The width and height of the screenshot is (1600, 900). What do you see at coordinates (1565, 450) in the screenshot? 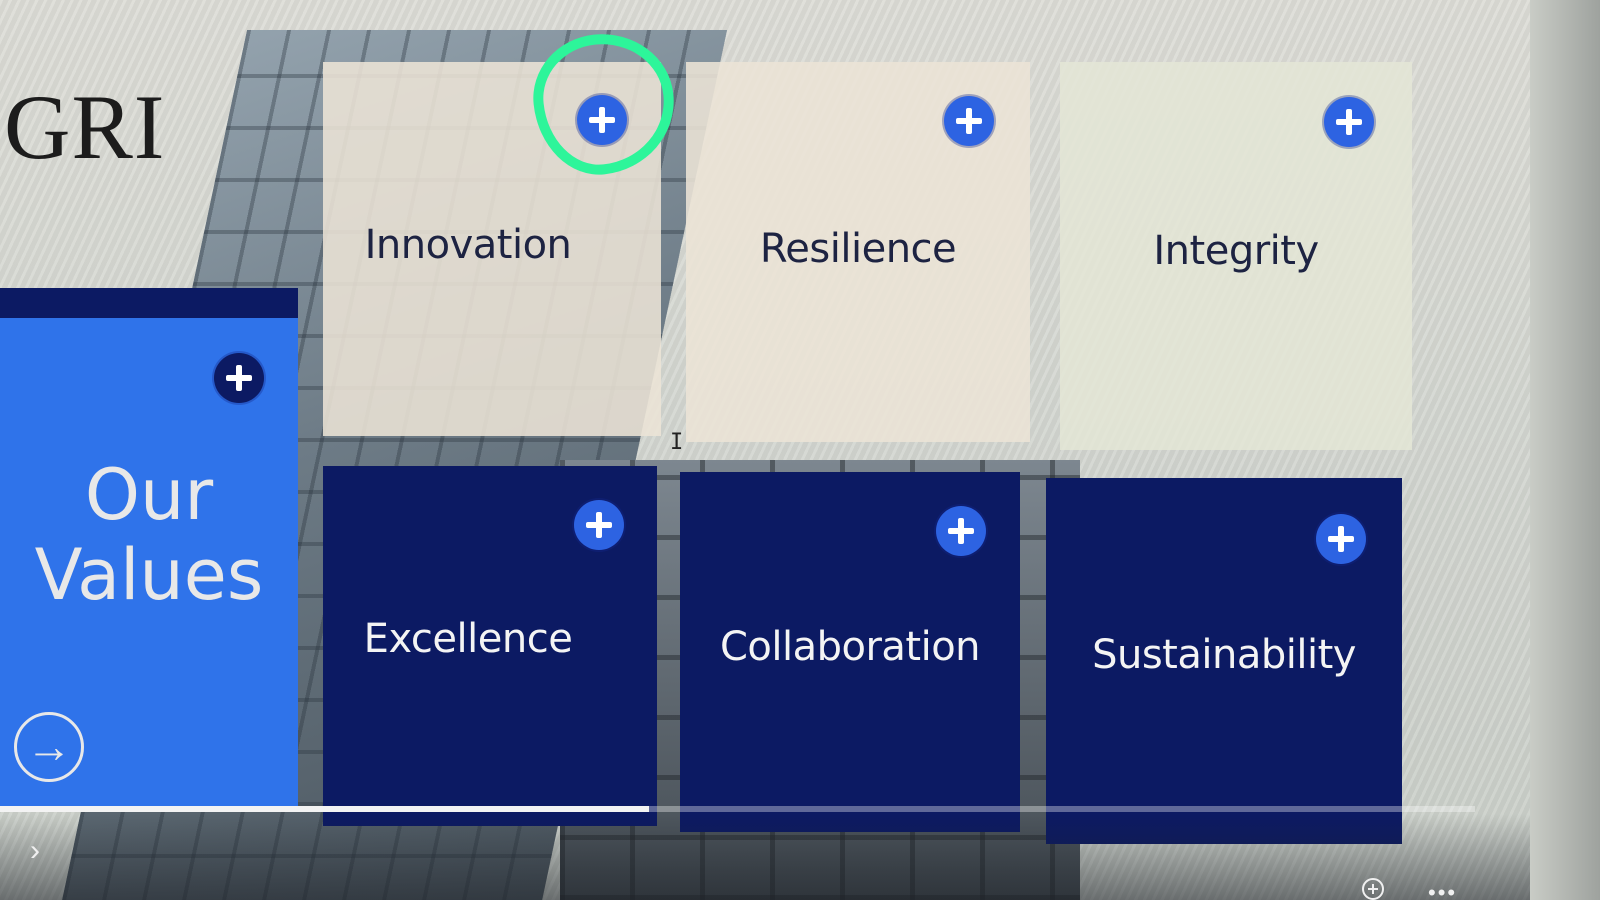
I see `screen-bezel` at bounding box center [1565, 450].